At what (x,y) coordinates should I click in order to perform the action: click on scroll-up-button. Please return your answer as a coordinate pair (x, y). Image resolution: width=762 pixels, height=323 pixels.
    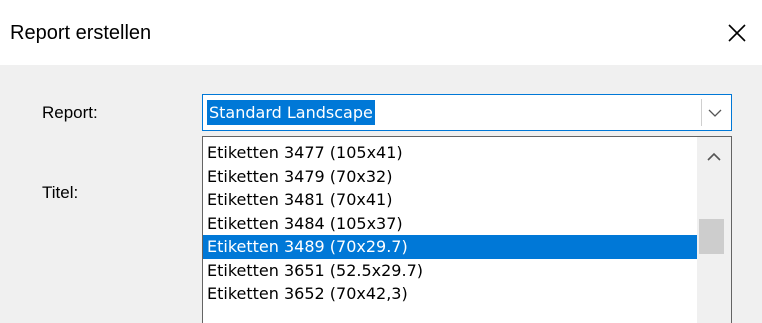
    Looking at the image, I should click on (714, 157).